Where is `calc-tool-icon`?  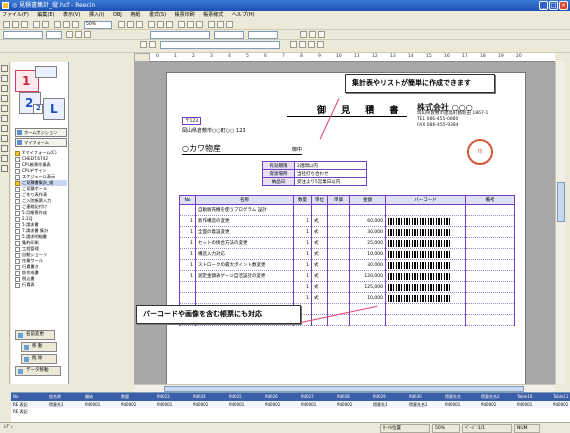
calc-tool-icon is located at coordinates (4, 158).